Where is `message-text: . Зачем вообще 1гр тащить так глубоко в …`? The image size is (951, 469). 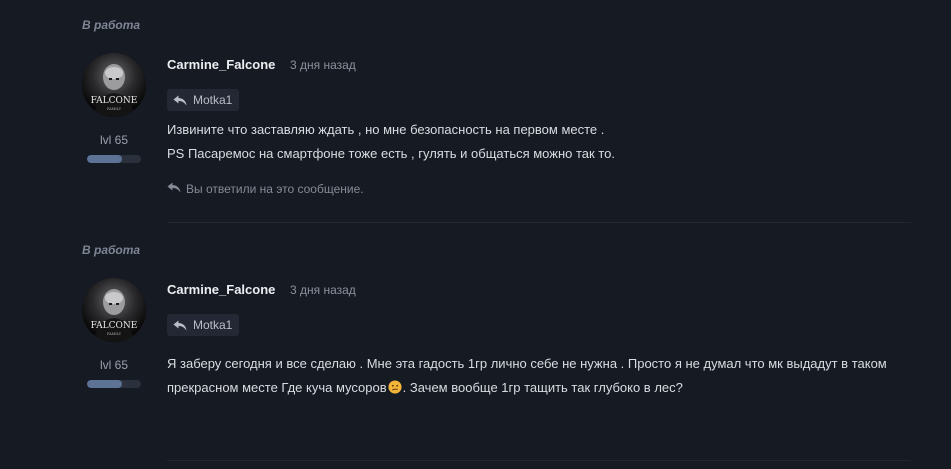
message-text: . Зачем вообще 1гр тащить так глубоко в … is located at coordinates (542, 387).